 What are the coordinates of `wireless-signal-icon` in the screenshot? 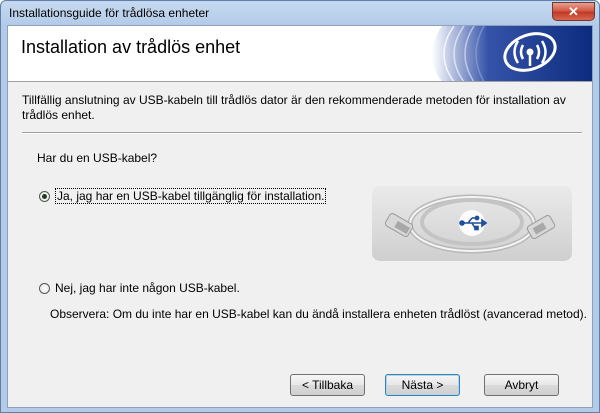 It's located at (512, 53).